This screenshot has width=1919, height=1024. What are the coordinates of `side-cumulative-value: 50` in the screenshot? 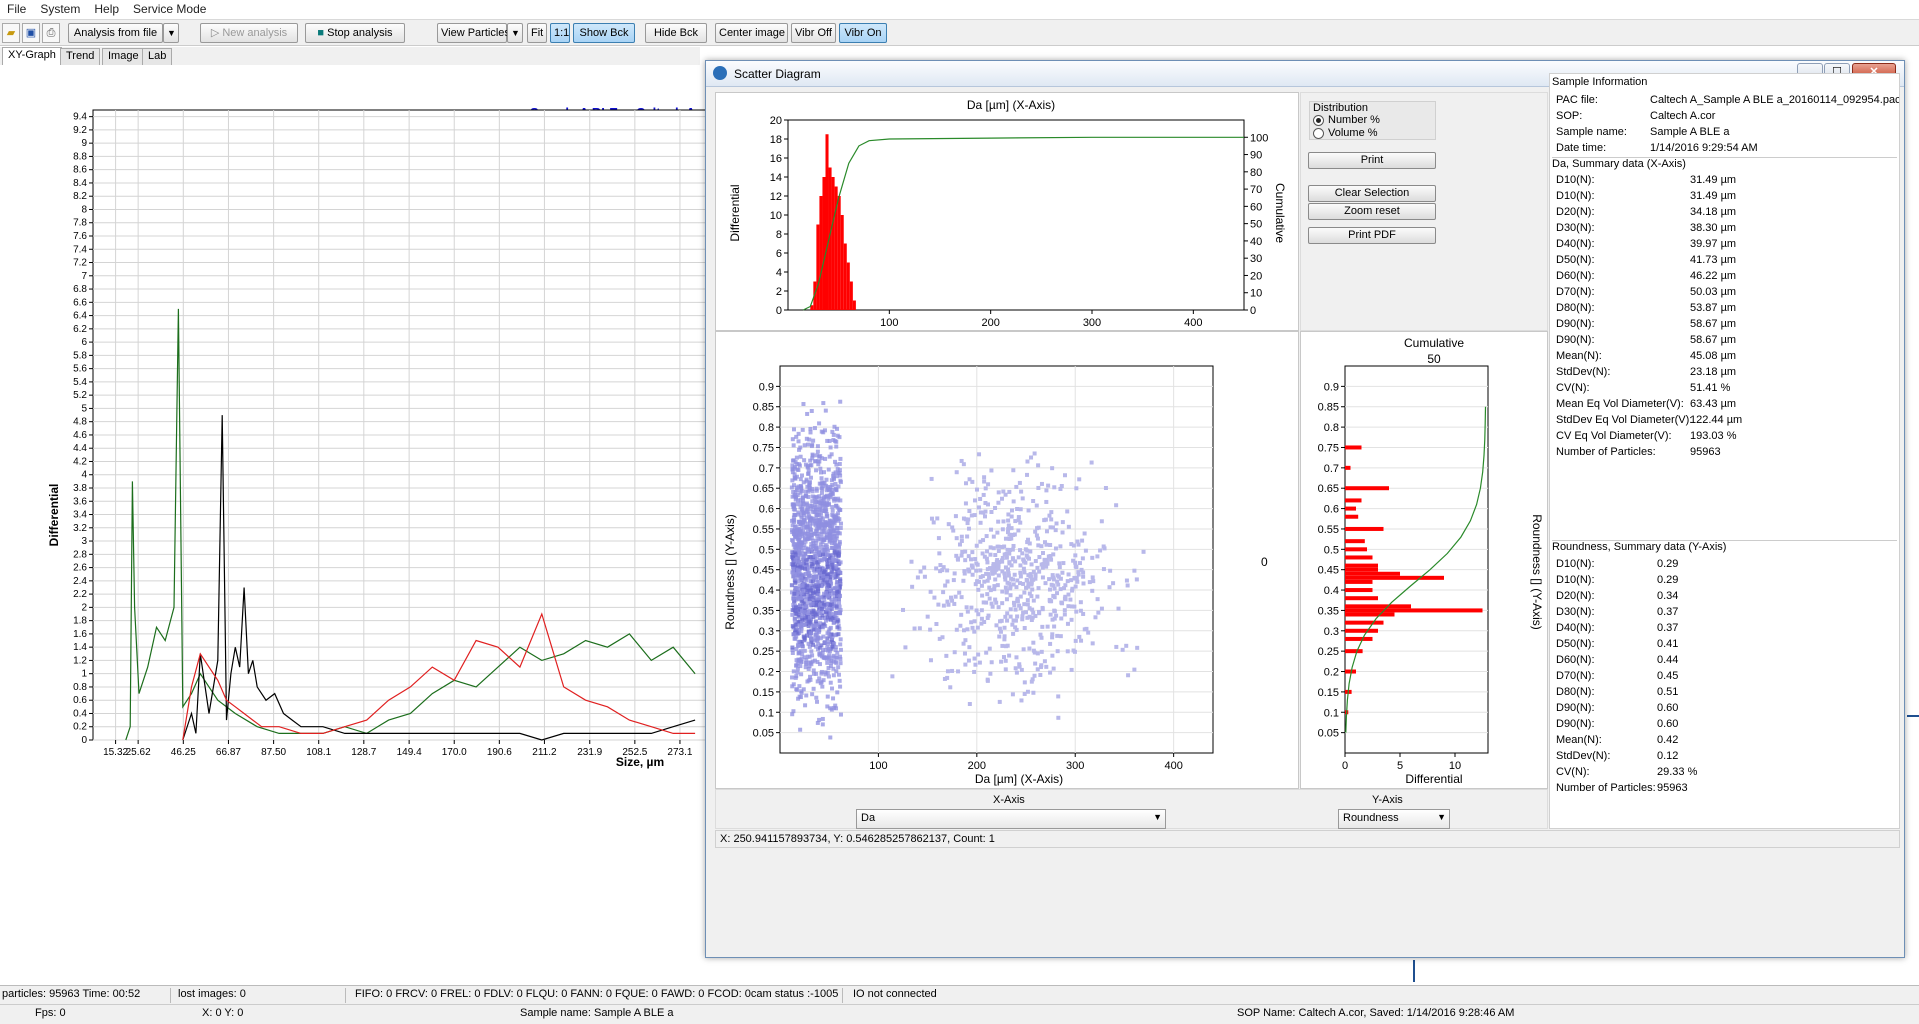 It's located at (1434, 359).